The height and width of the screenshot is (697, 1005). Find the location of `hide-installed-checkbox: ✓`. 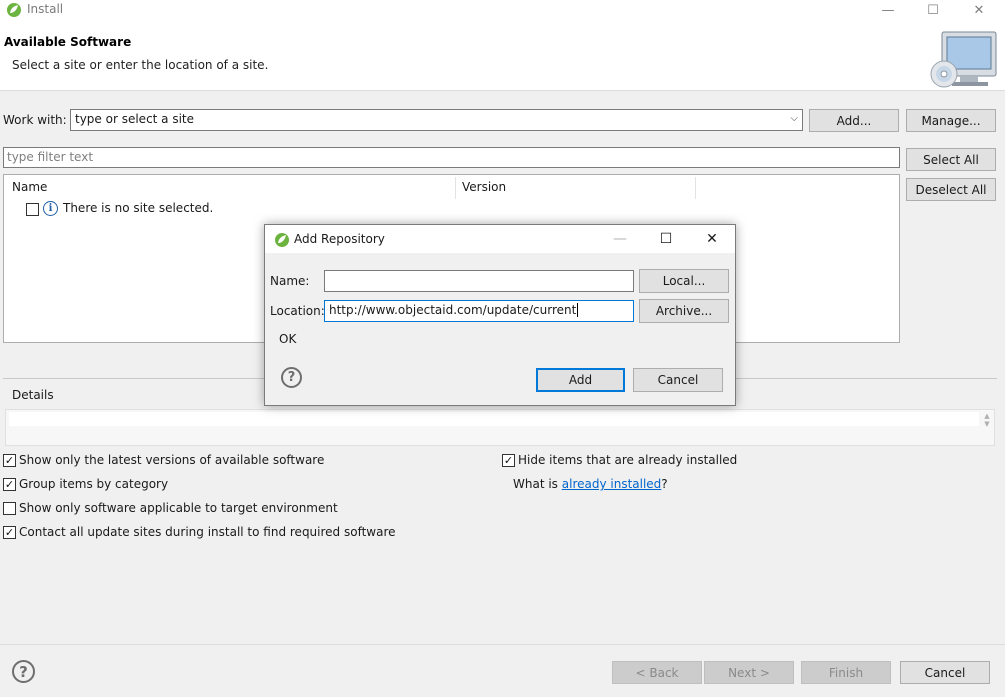

hide-installed-checkbox: ✓ is located at coordinates (508, 460).